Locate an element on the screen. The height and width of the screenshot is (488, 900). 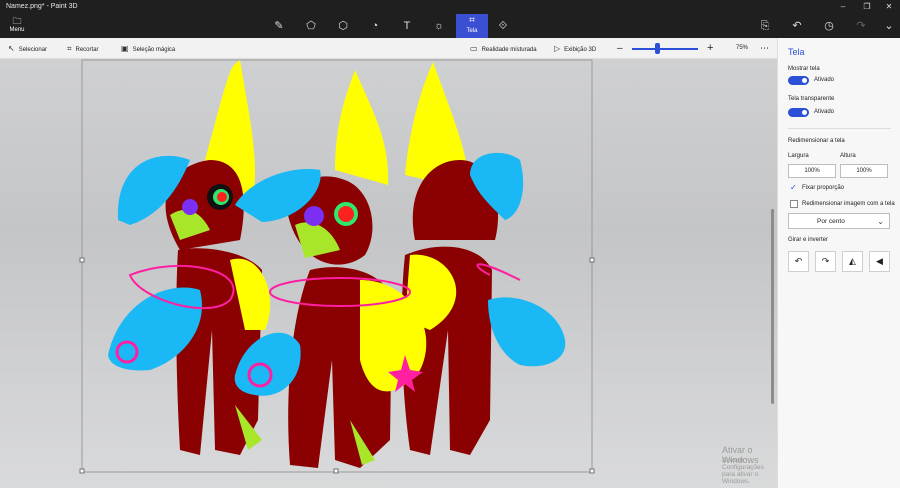
rotate-right-button: ↷ is located at coordinates (825, 261).